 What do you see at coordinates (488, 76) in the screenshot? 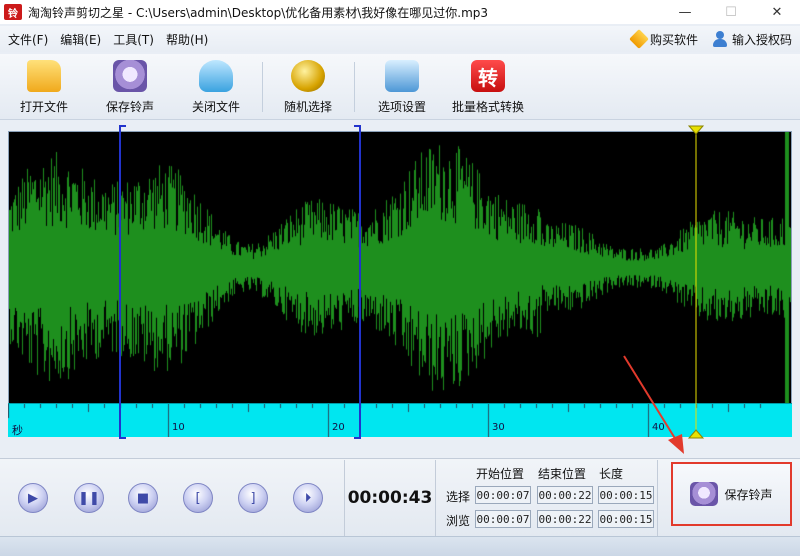
I see `convert-icon: 转` at bounding box center [488, 76].